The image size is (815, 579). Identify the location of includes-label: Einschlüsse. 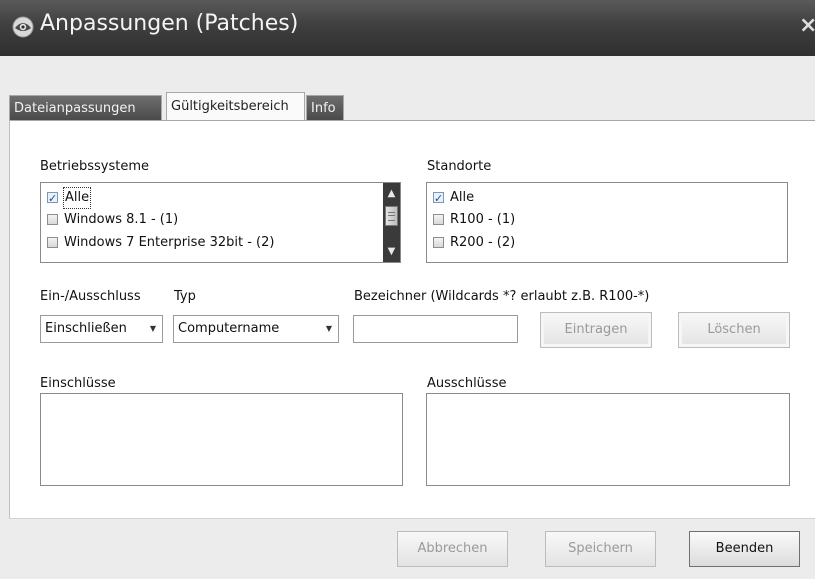
(78, 383).